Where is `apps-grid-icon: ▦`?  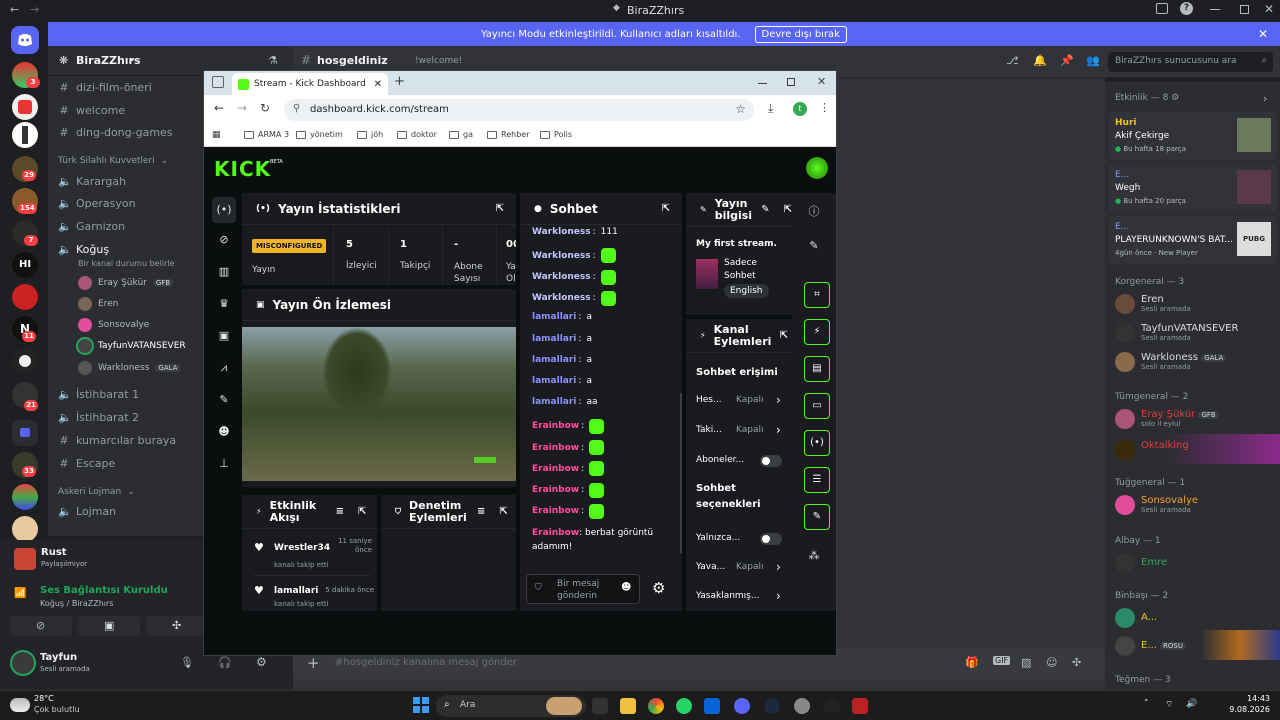 apps-grid-icon: ▦ is located at coordinates (216, 135).